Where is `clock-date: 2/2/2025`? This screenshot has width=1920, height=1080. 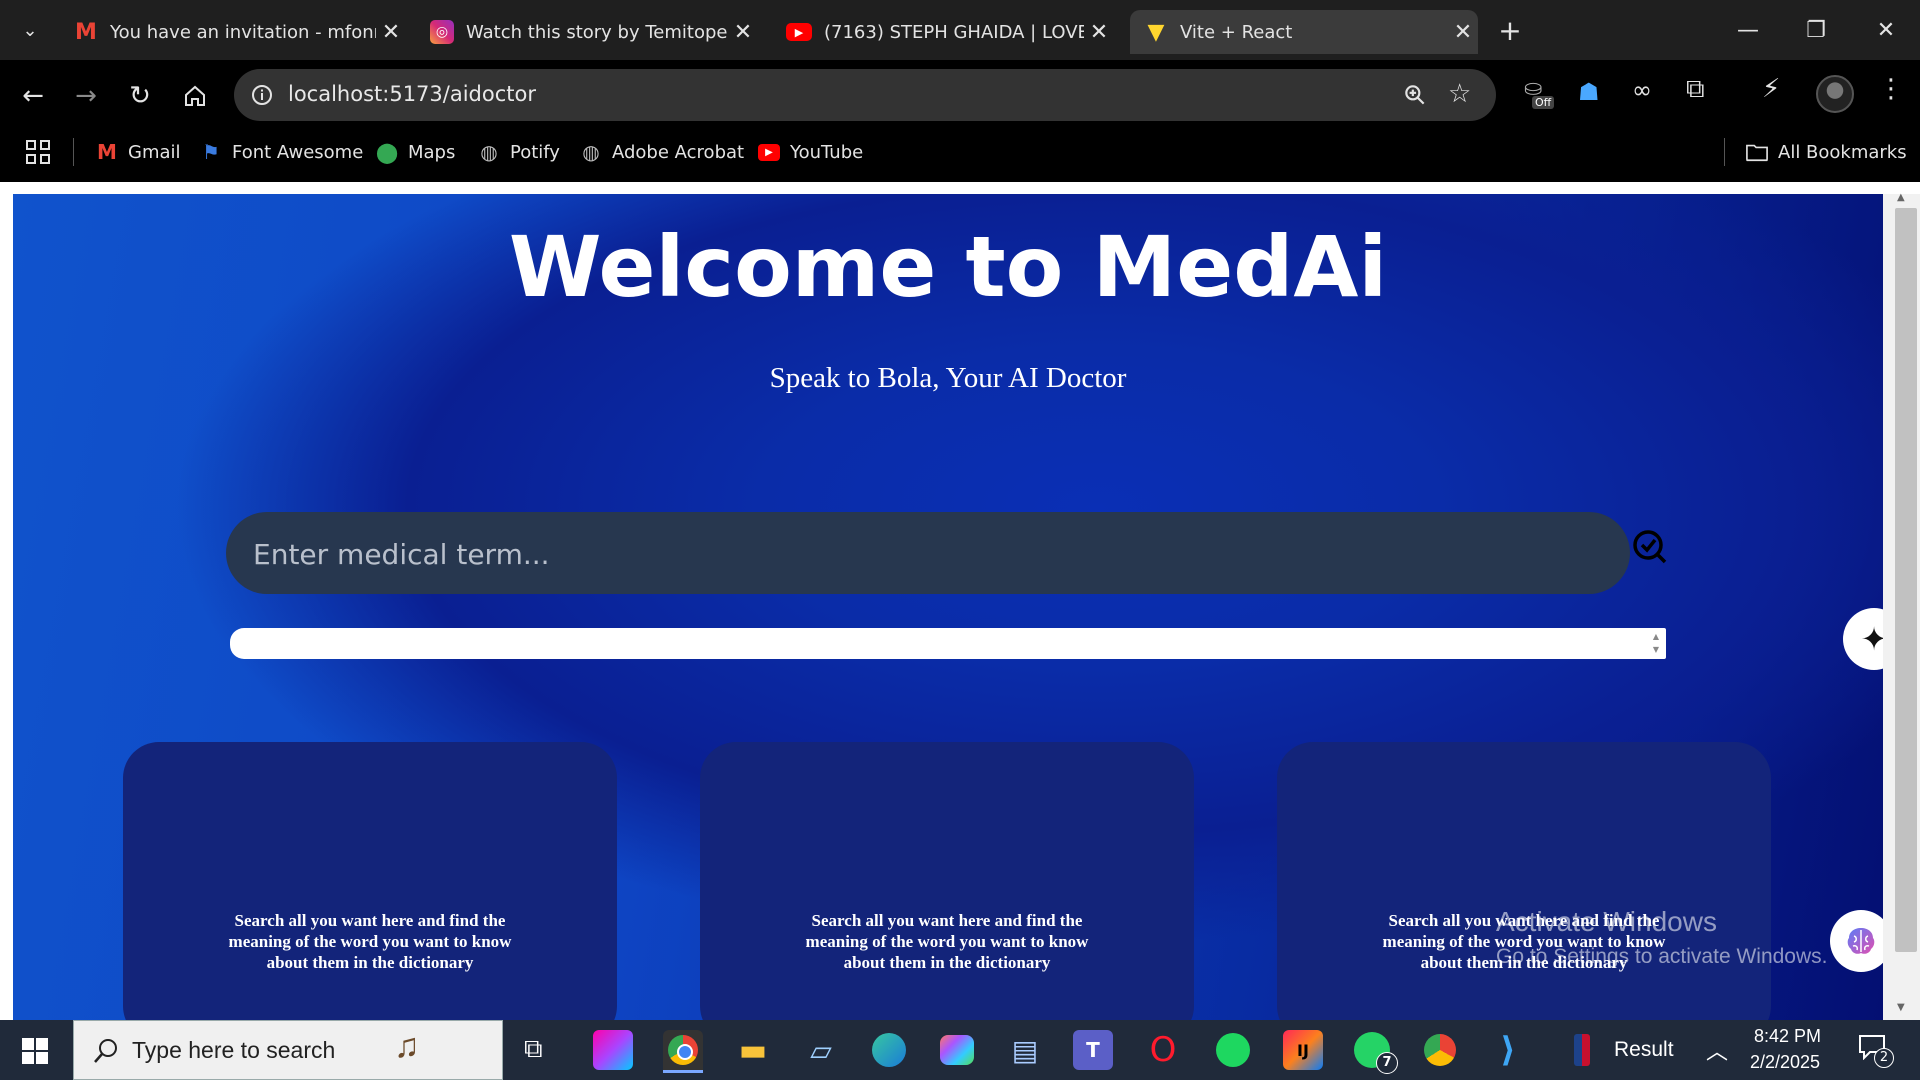 clock-date: 2/2/2025 is located at coordinates (1785, 1062).